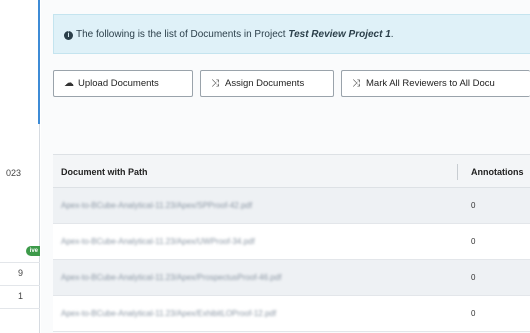 Image resolution: width=530 pixels, height=333 pixels. Describe the element at coordinates (497, 172) in the screenshot. I see `column-header-annotations: Annotations` at that location.